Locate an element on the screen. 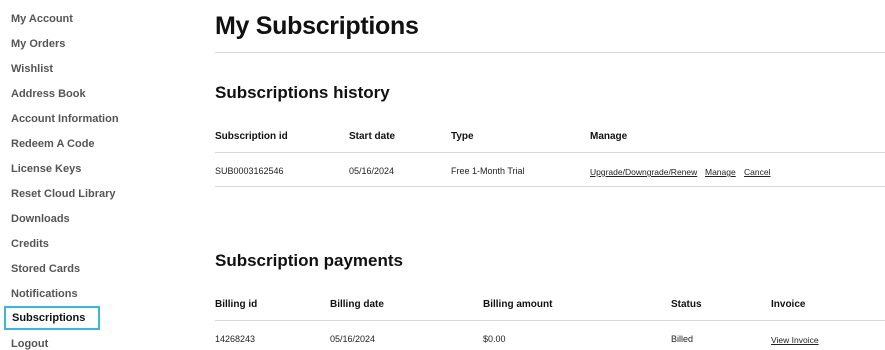 The width and height of the screenshot is (885, 350). start-date-cell: 05/16/2024 is located at coordinates (372, 171).